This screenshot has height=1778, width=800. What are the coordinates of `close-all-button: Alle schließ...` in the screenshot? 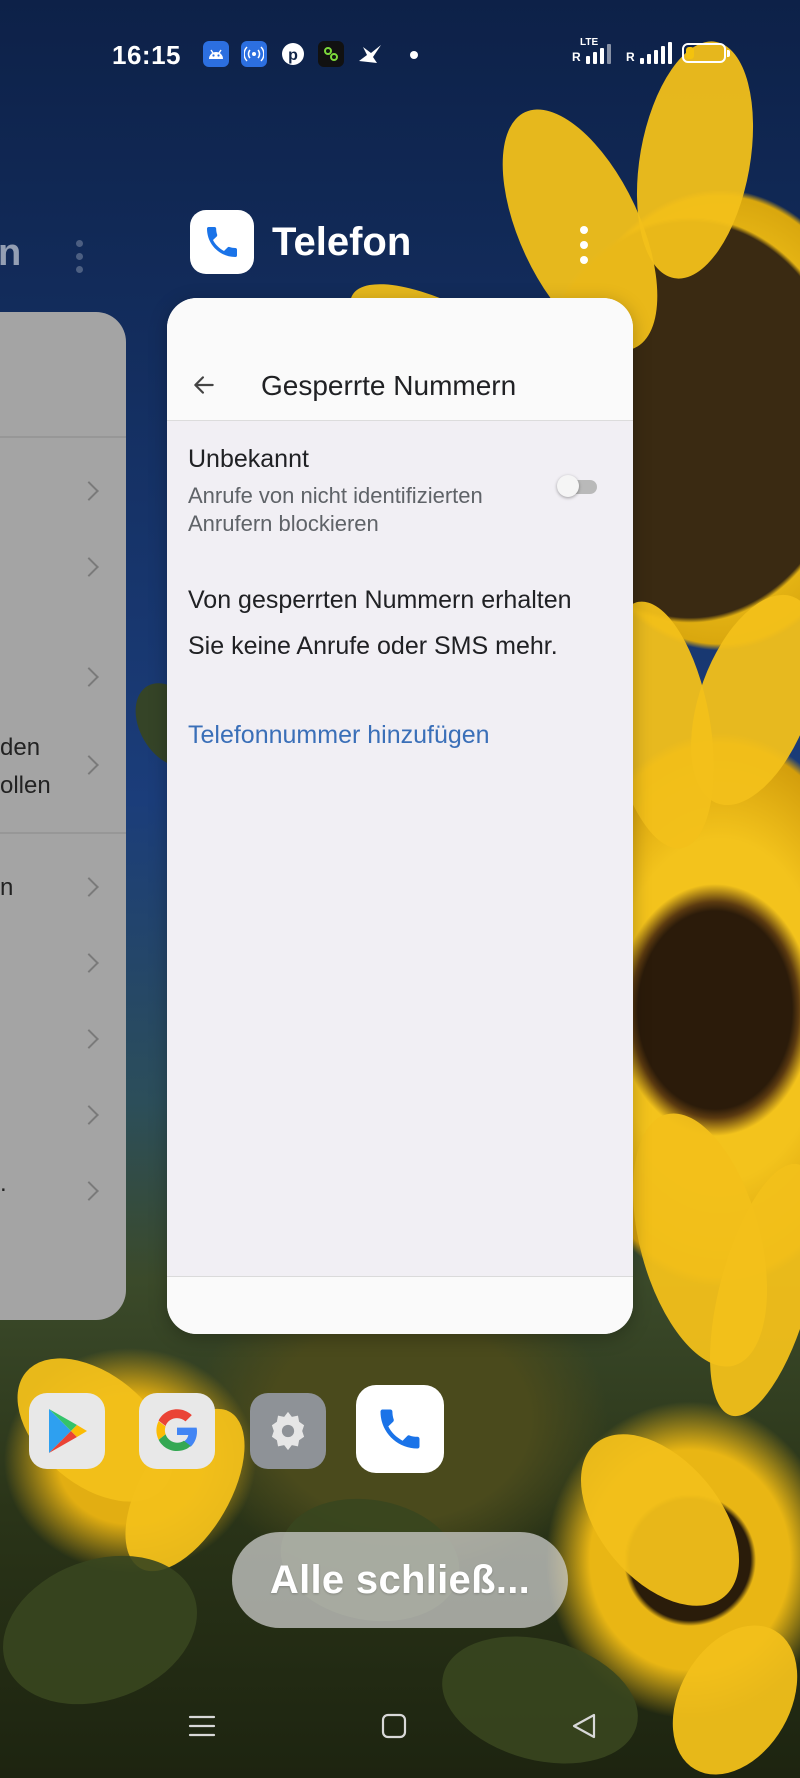 It's located at (400, 1580).